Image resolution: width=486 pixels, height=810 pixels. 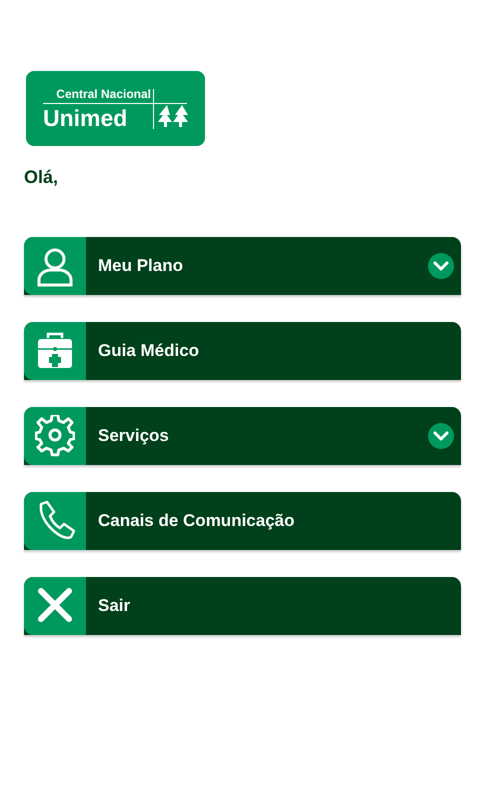 I want to click on greeting: Olá,, so click(x=42, y=177).